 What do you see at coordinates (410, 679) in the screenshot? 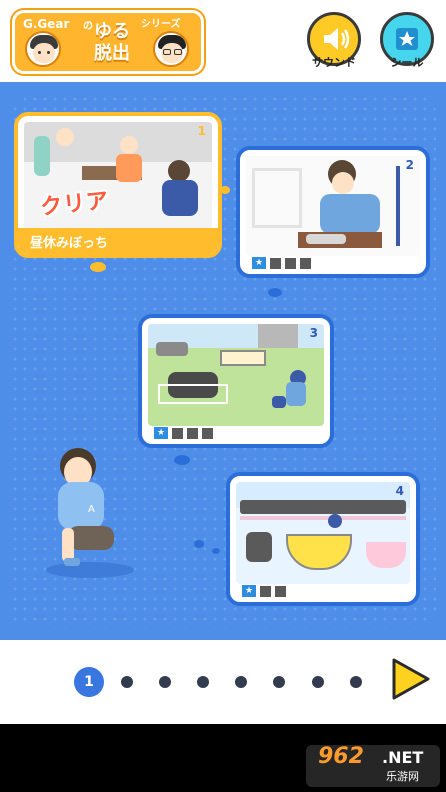
I see `next-page-arrow-icon` at bounding box center [410, 679].